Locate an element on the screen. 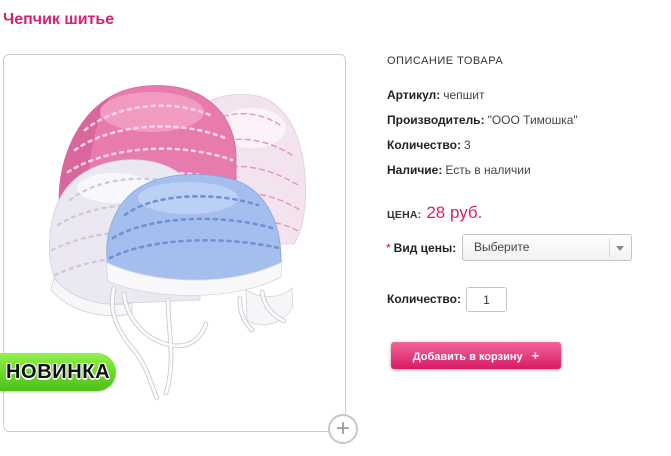  attribute-label: Наличие: is located at coordinates (415, 170).